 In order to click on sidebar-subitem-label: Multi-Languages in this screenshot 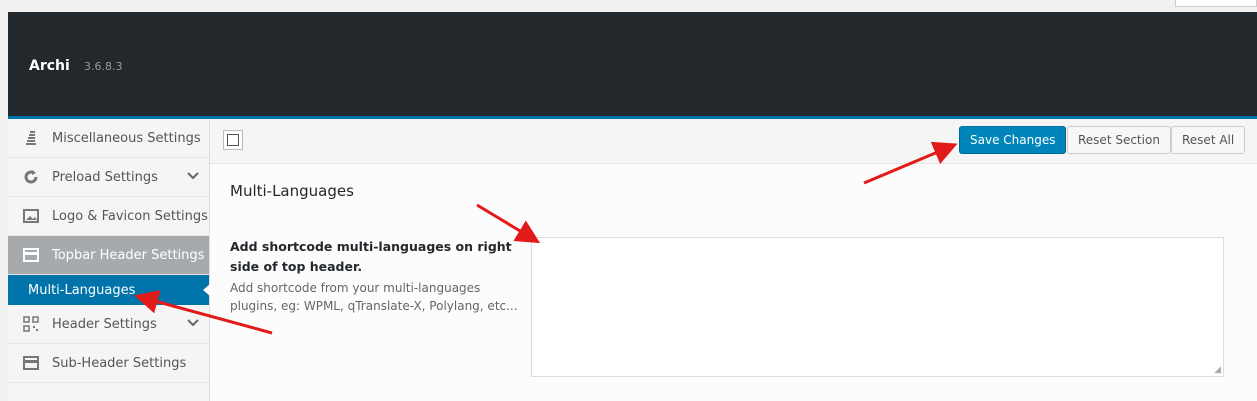, I will do `click(82, 290)`.